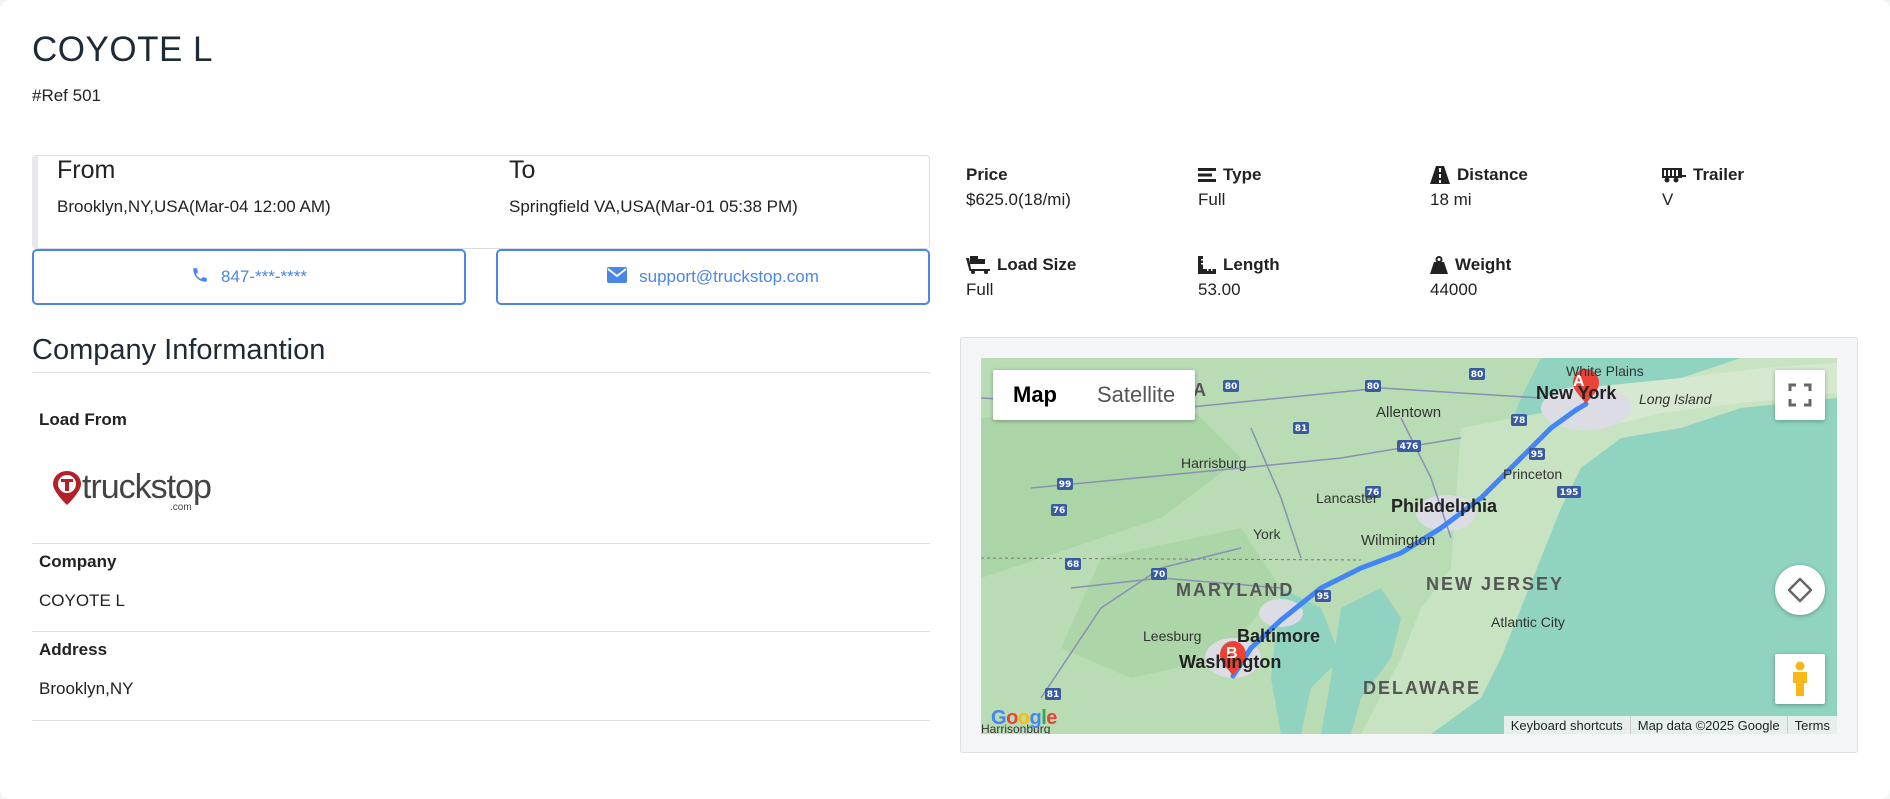  I want to click on phone-button: 847-***-****, so click(249, 277).